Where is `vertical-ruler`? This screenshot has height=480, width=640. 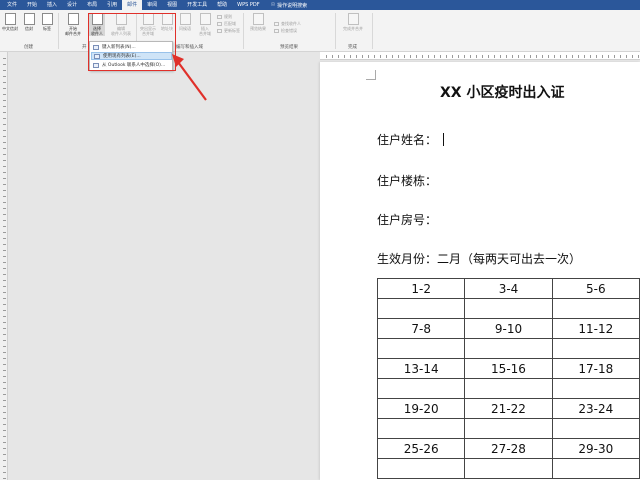 vertical-ruler is located at coordinates (4, 266).